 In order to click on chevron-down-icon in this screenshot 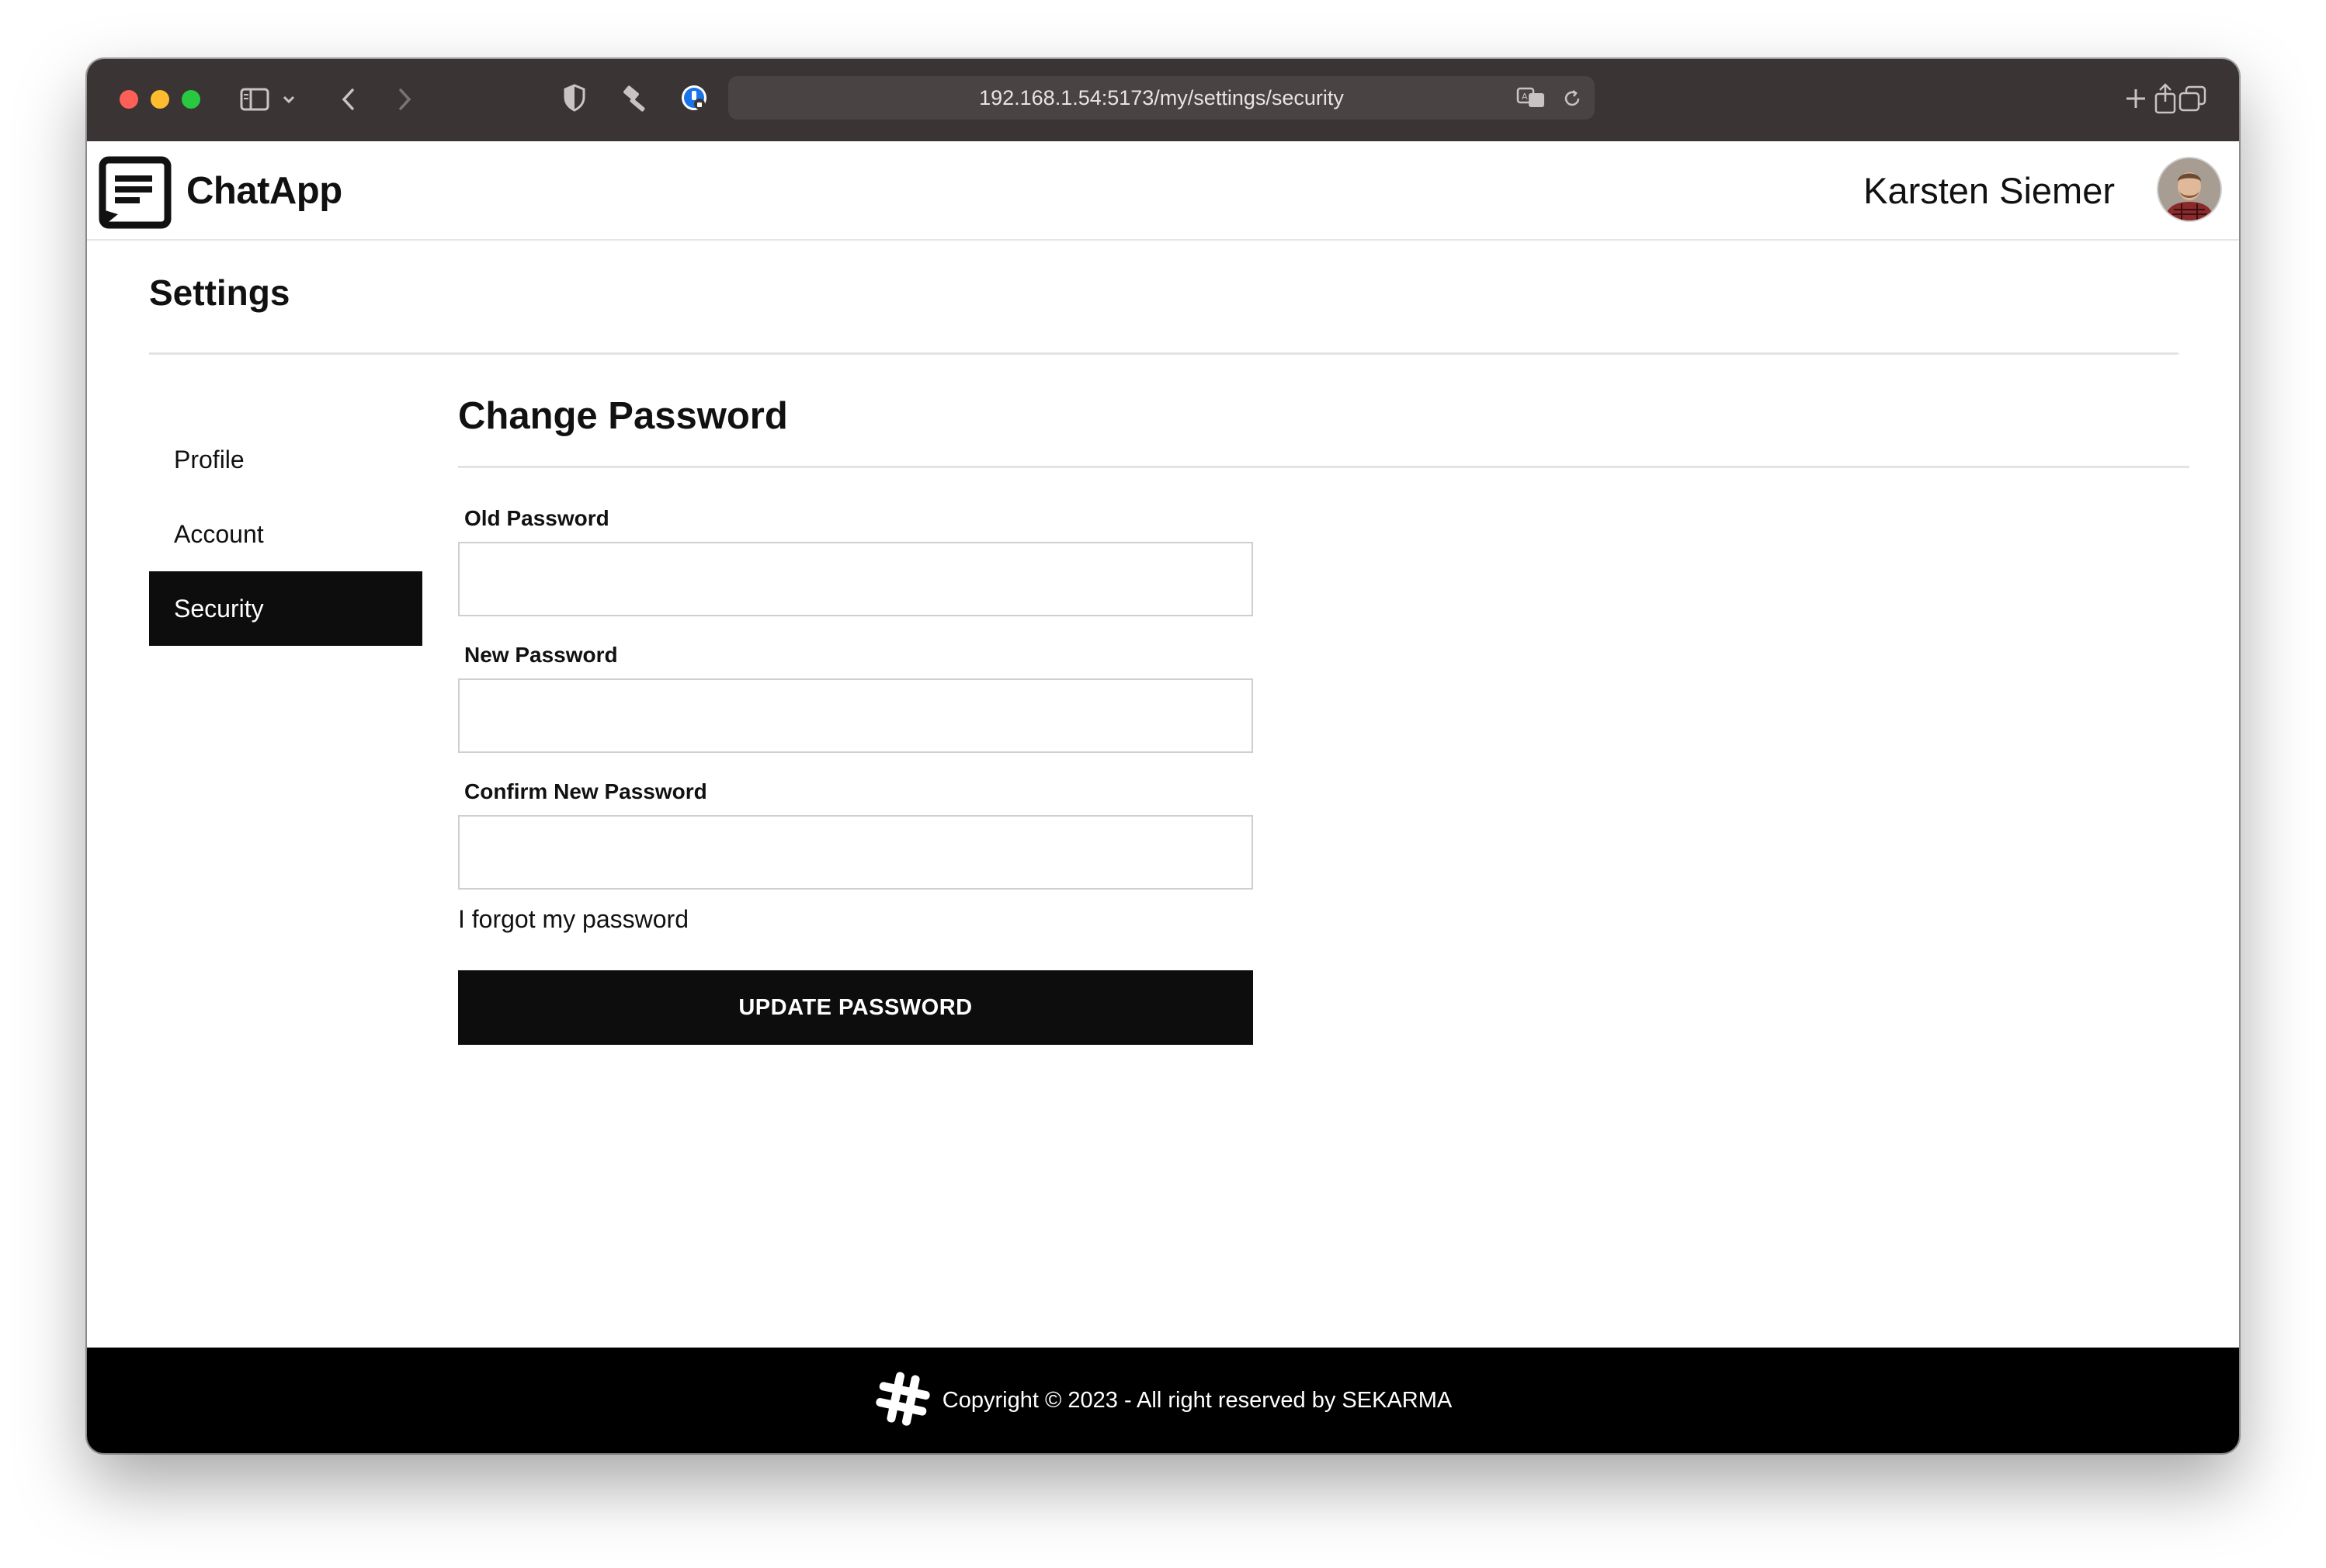, I will do `click(288, 99)`.